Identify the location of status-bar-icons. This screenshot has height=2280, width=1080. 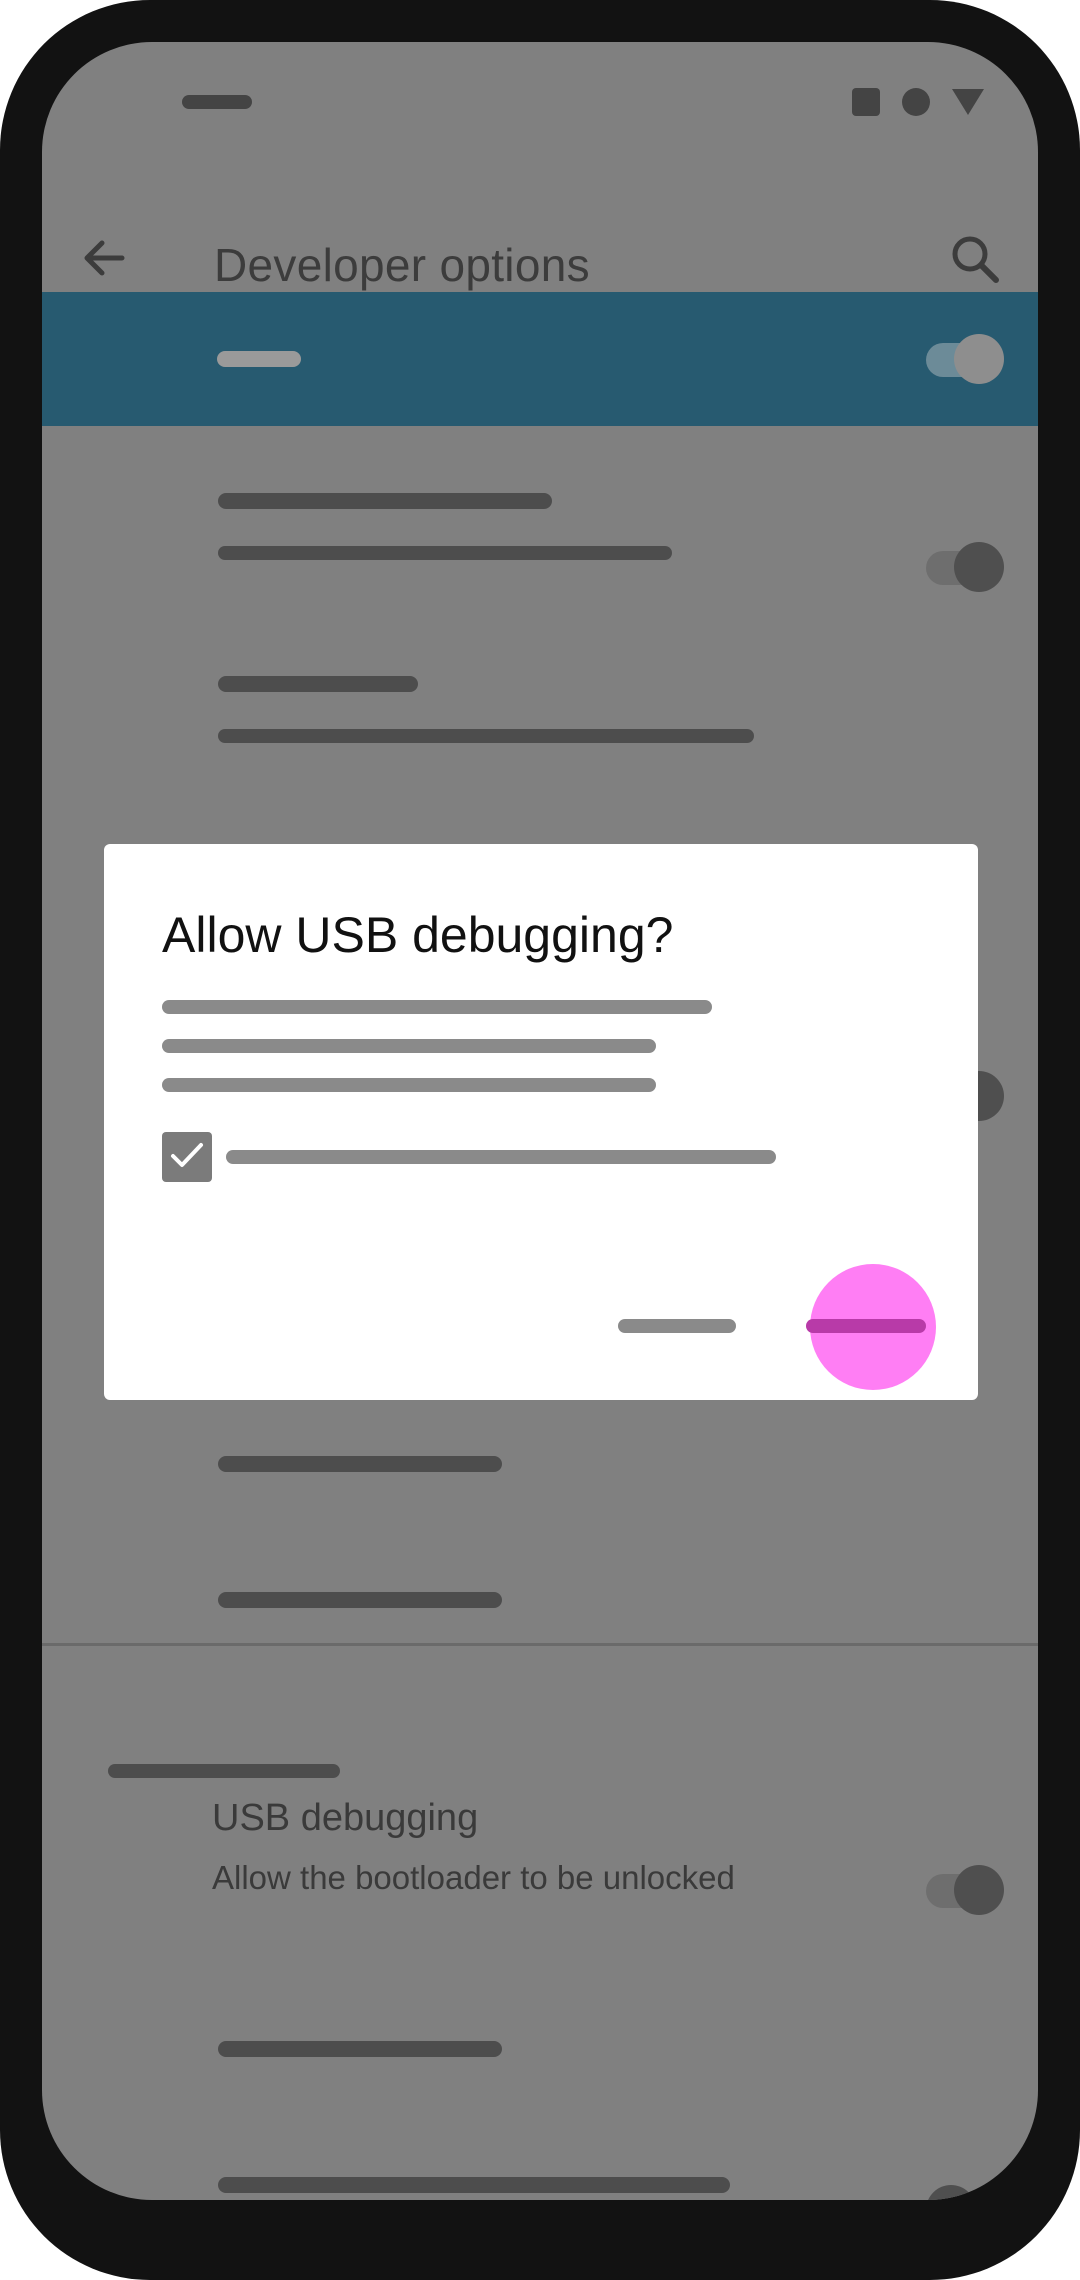
(918, 102).